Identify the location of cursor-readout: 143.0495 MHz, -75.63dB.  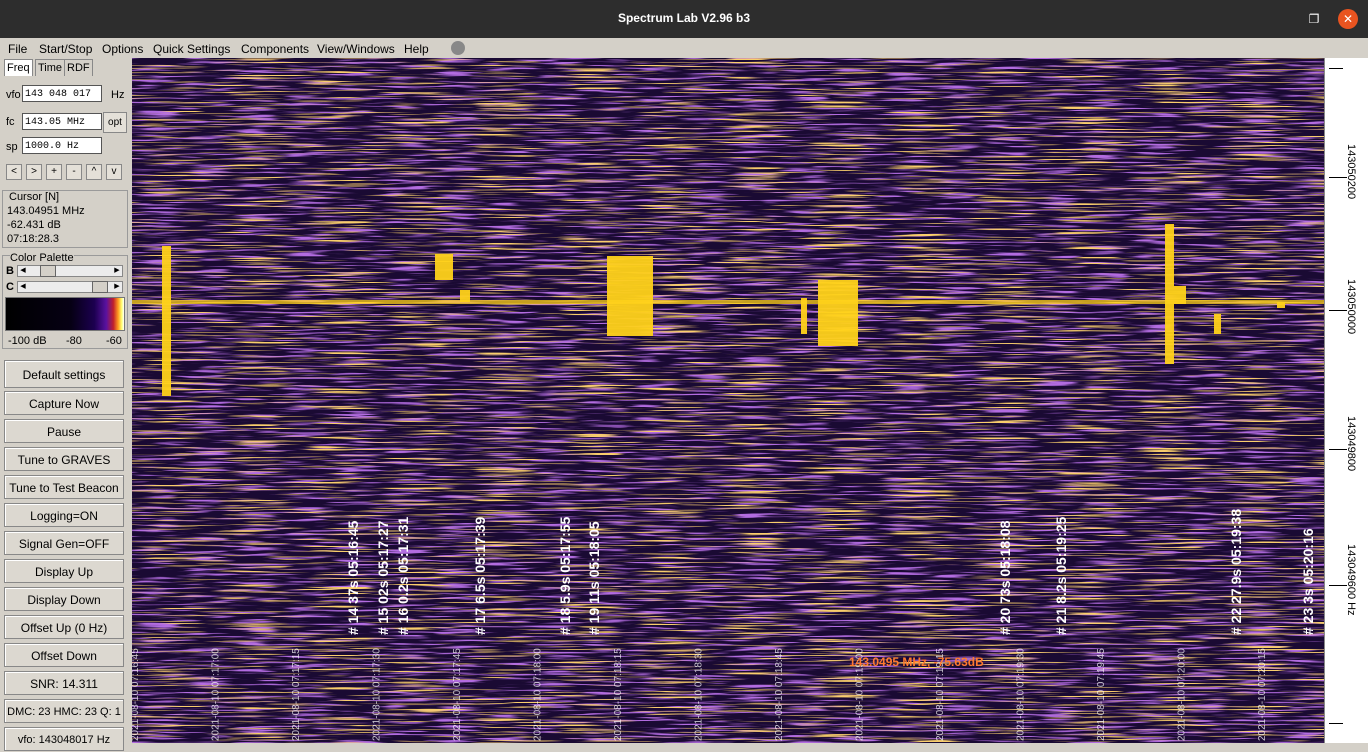
(916, 662).